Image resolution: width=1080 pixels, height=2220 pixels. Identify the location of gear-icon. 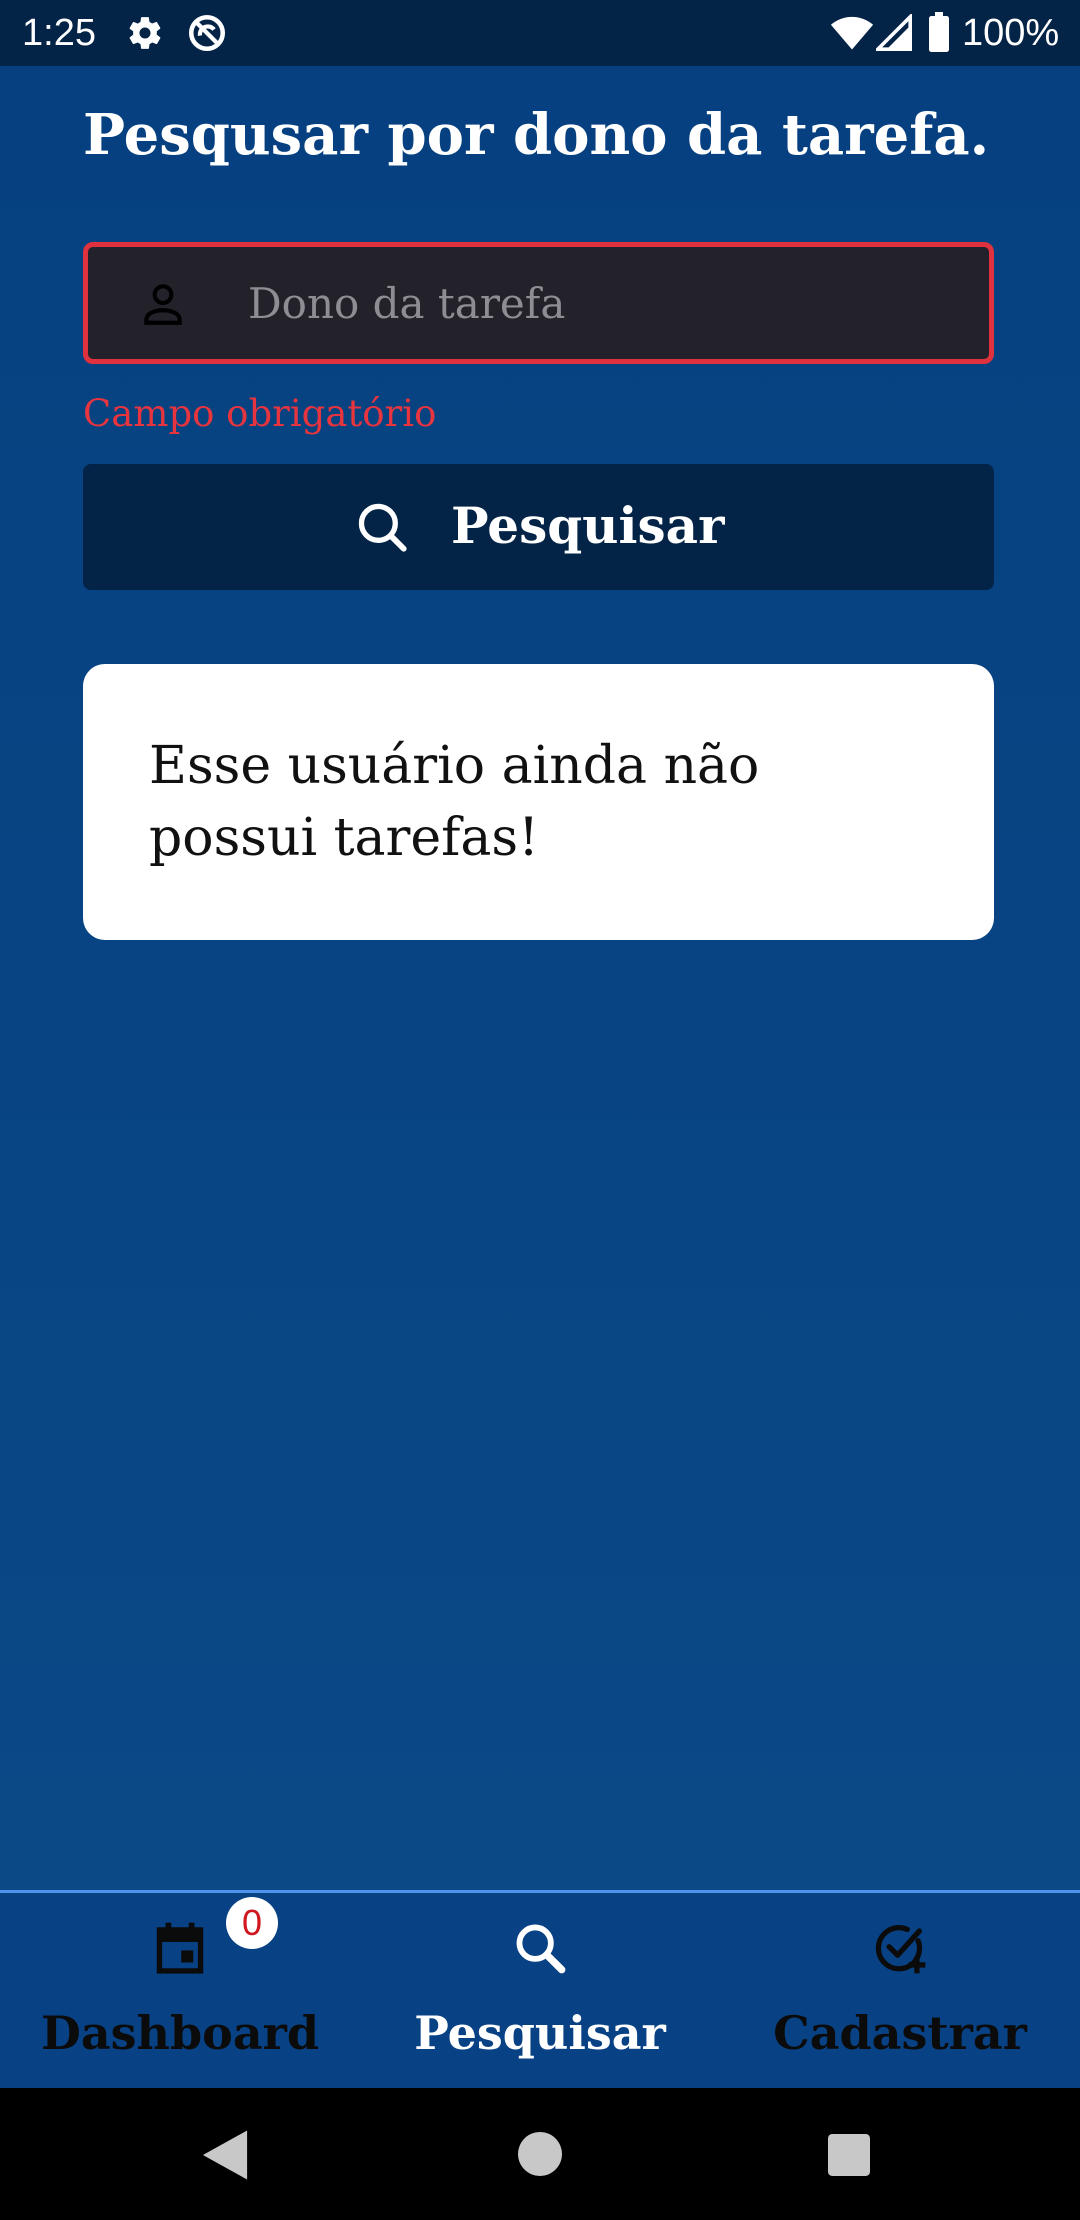
(145, 33).